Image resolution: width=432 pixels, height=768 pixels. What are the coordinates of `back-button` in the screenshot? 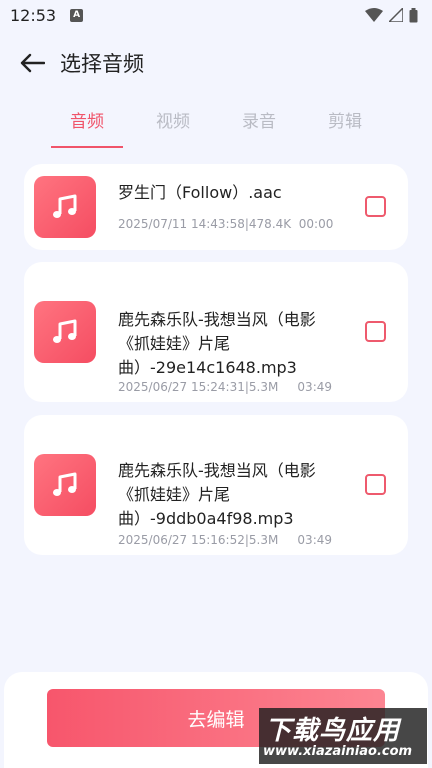 It's located at (32, 63).